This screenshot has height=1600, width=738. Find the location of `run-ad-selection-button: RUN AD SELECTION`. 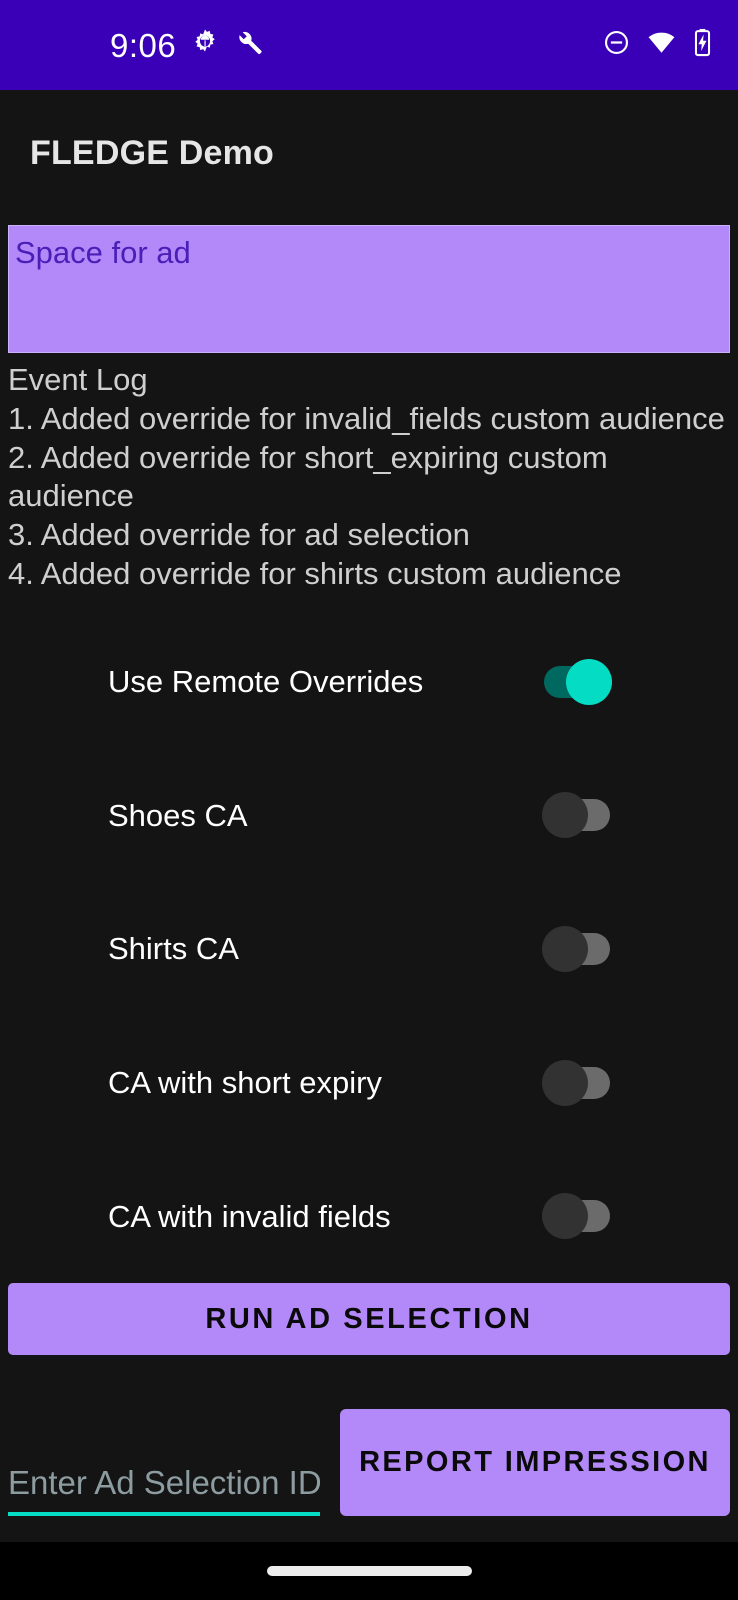

run-ad-selection-button: RUN AD SELECTION is located at coordinates (369, 1319).